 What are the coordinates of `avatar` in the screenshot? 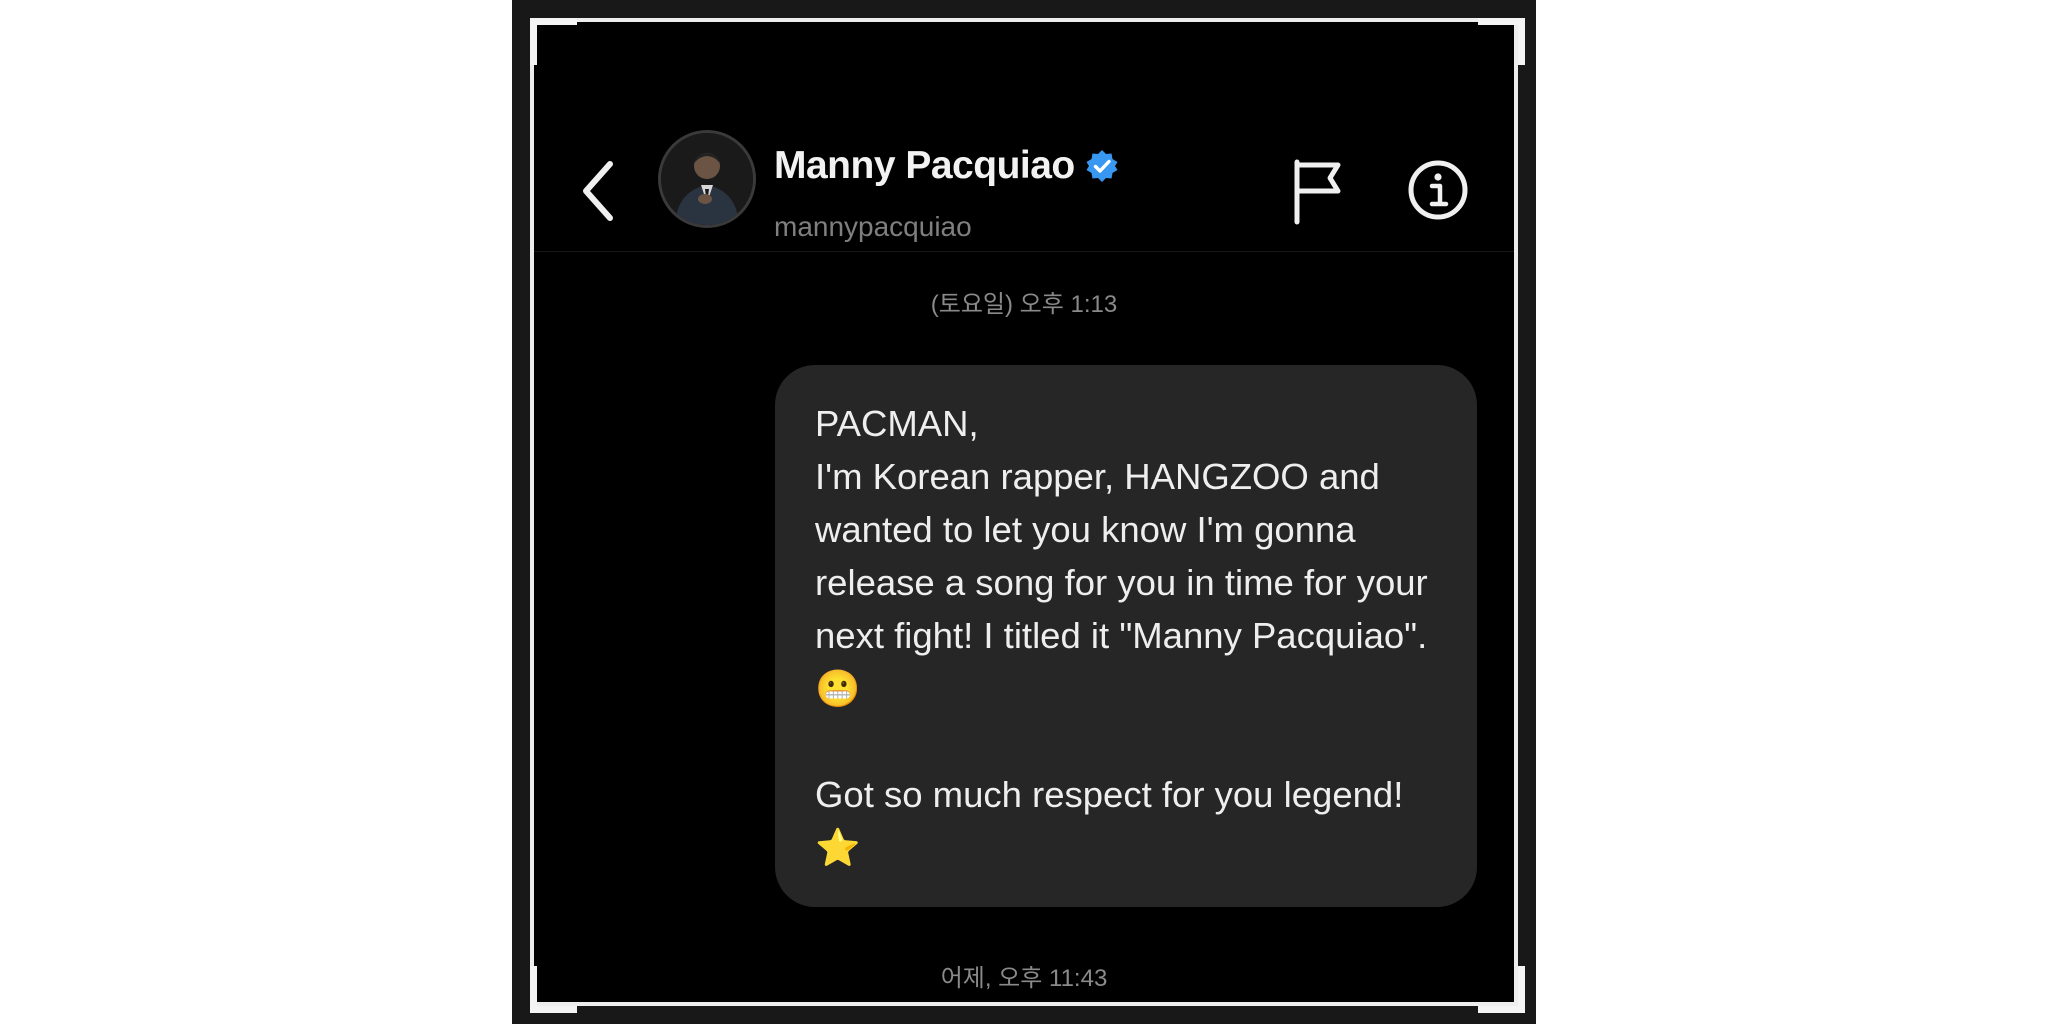 It's located at (707, 179).